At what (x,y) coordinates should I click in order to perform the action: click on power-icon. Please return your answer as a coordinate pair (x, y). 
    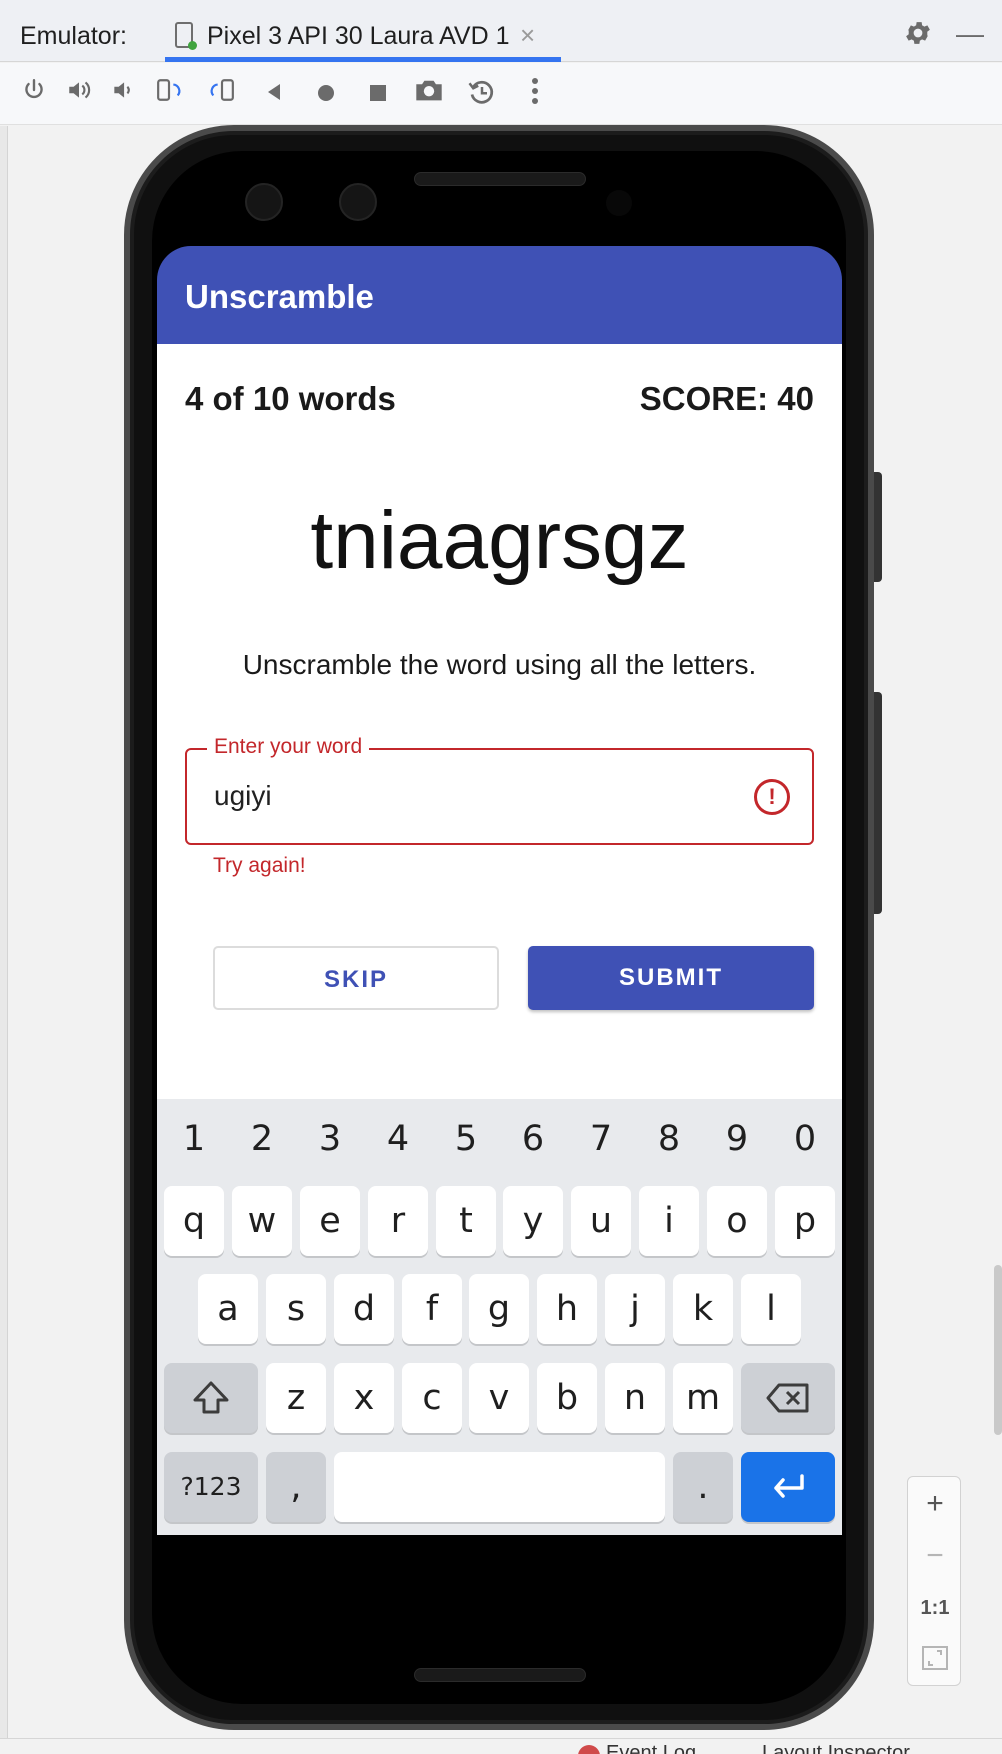
    Looking at the image, I should click on (34, 94).